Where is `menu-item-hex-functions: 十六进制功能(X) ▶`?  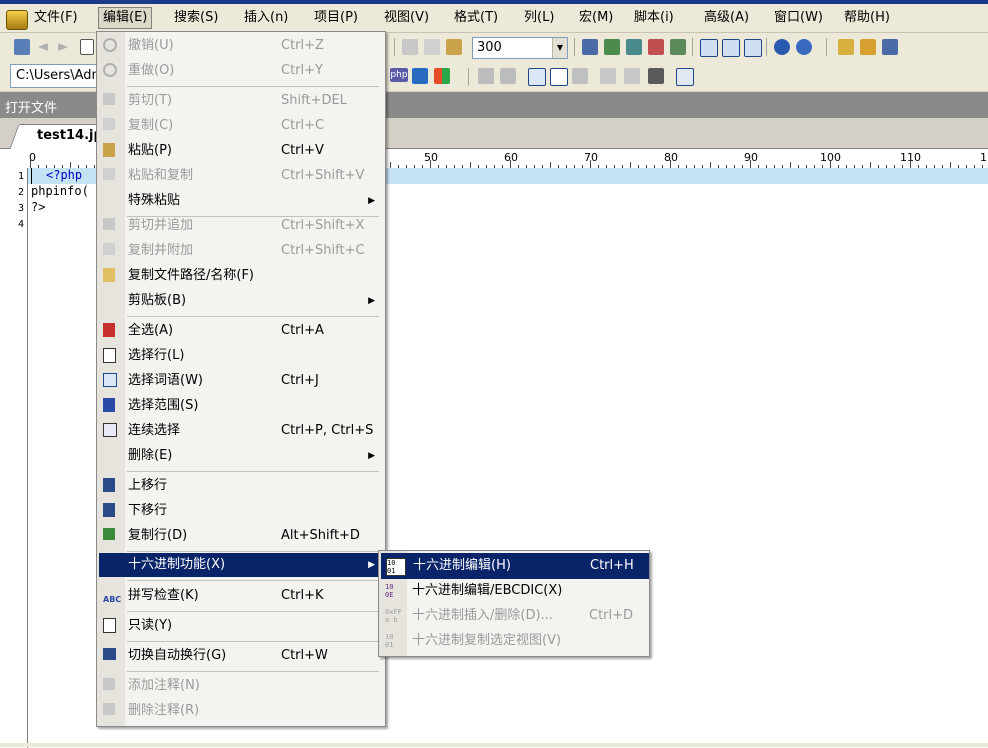
menu-item-hex-functions: 十六进制功能(X) ▶ is located at coordinates (241, 565).